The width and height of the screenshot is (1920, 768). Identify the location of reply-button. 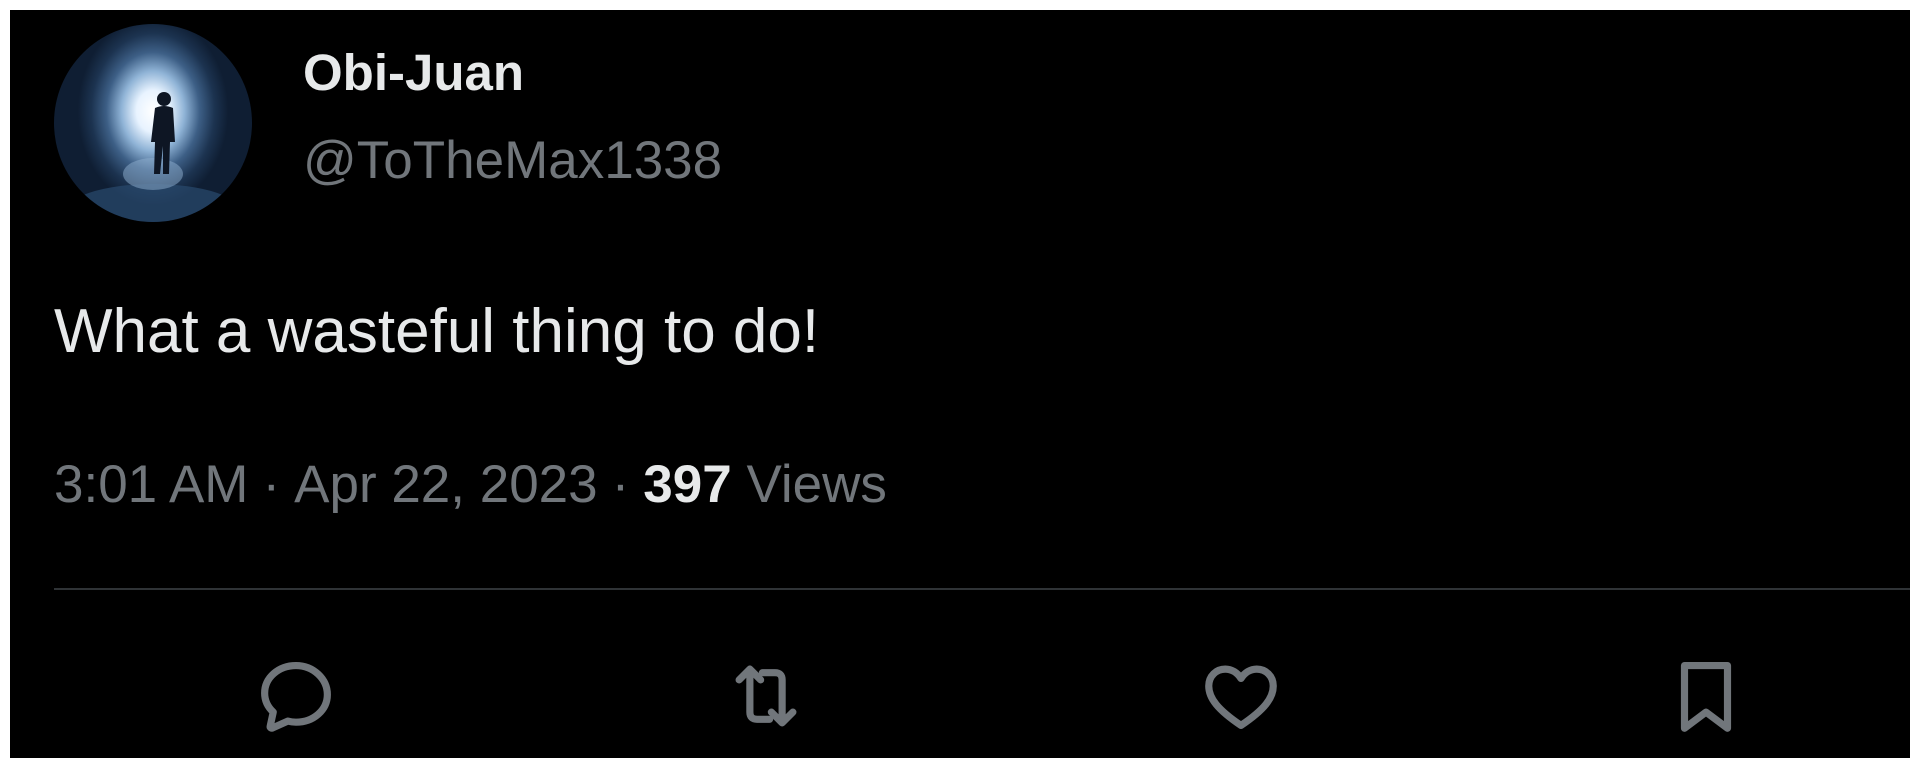
(296, 696).